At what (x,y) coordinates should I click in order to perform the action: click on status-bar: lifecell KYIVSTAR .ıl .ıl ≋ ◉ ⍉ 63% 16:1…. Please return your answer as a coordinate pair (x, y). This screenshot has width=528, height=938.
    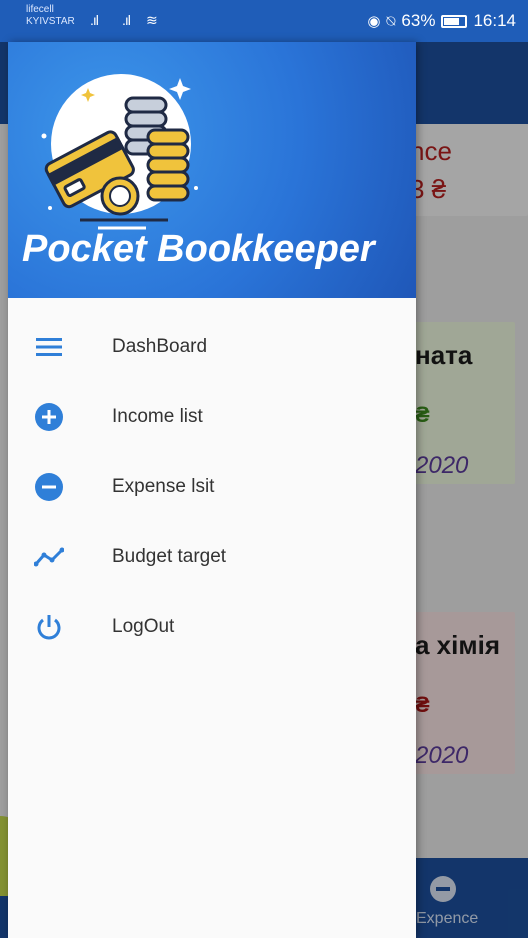
    Looking at the image, I should click on (264, 21).